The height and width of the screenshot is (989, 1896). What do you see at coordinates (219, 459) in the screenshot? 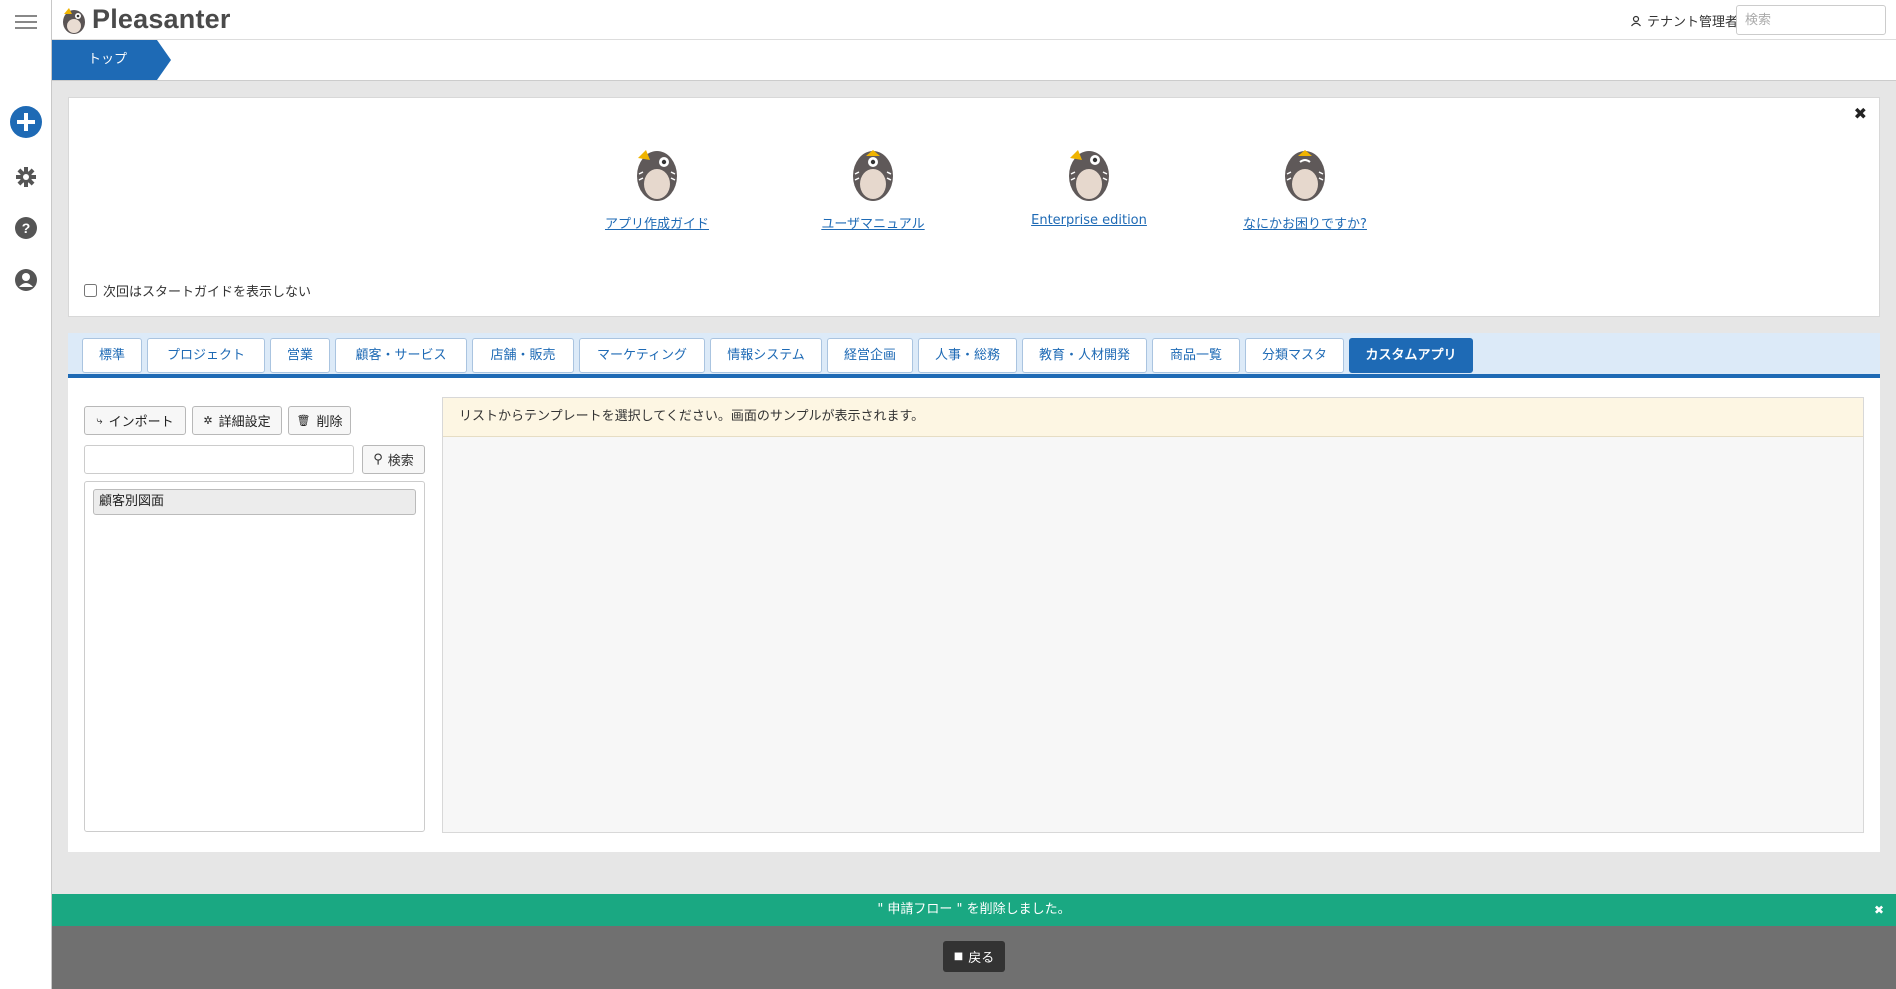
I see `template-search-input` at bounding box center [219, 459].